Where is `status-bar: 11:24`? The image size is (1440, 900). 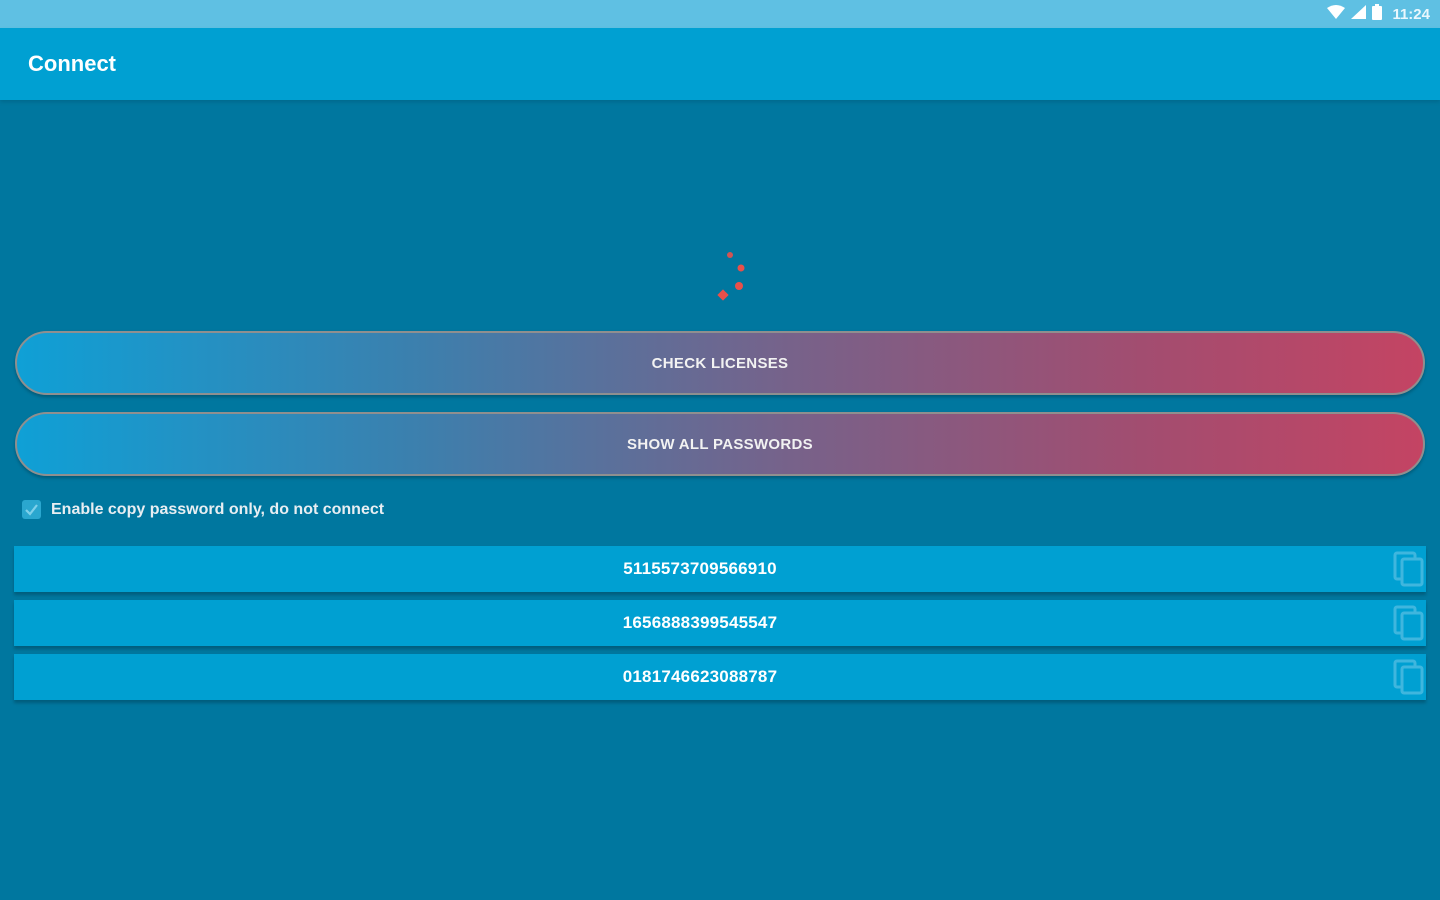 status-bar: 11:24 is located at coordinates (720, 14).